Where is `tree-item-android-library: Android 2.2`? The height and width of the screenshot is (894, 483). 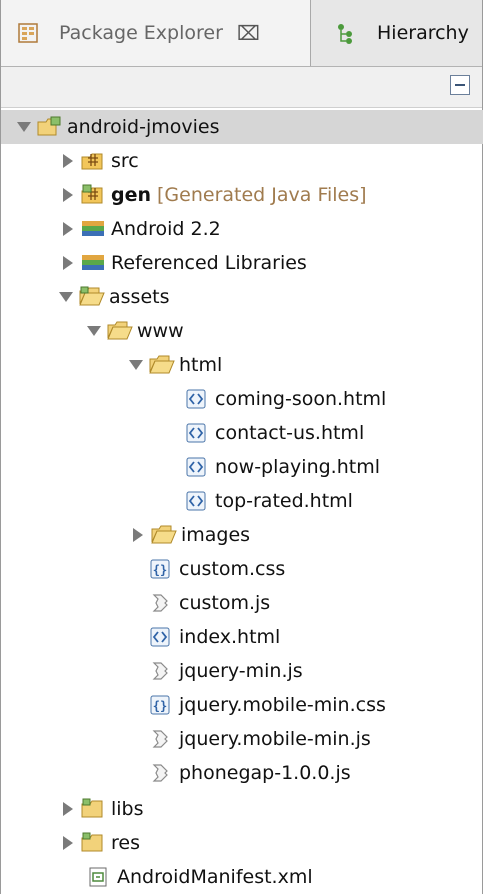
tree-item-android-library: Android 2.2 is located at coordinates (111, 229).